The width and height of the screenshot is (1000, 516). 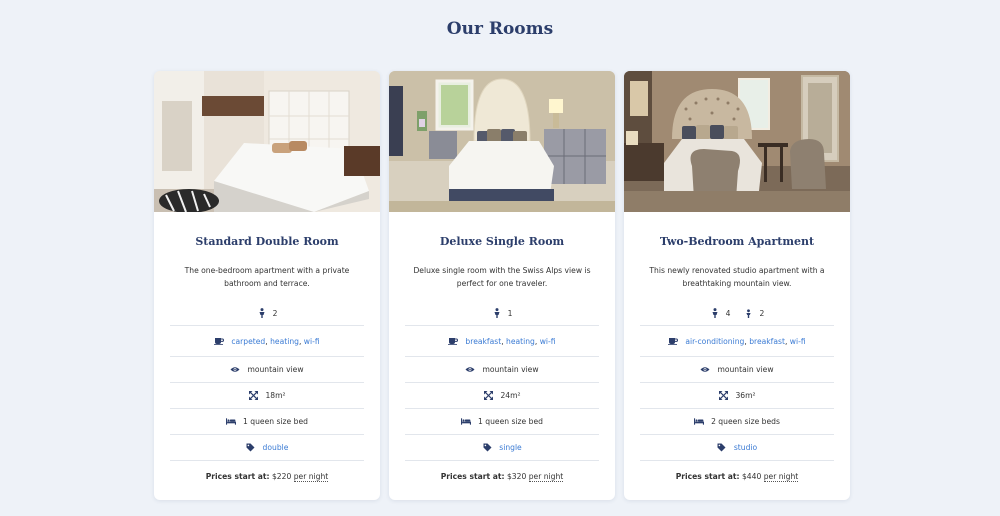 I want to click on price-line: Prices start at: $320 per night, so click(x=502, y=477).